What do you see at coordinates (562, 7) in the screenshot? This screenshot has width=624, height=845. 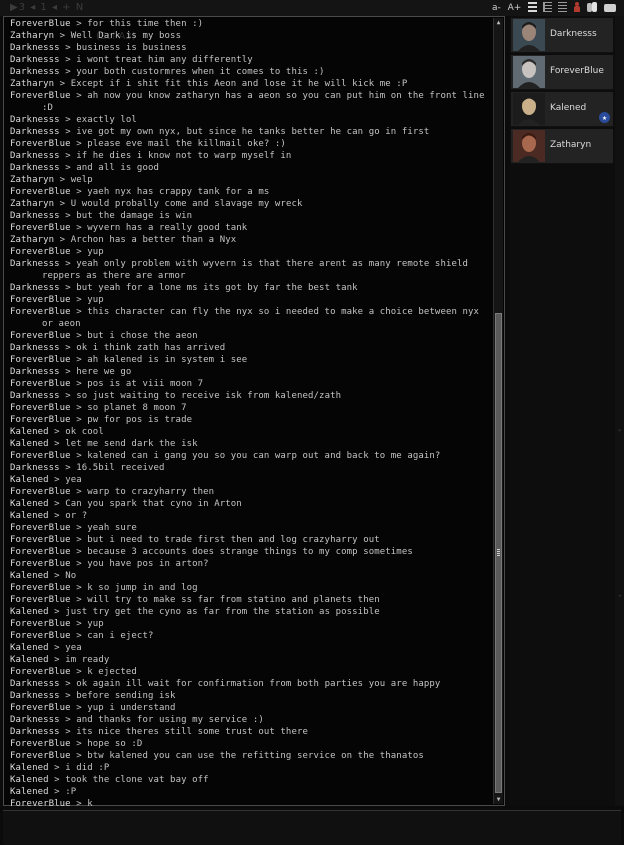 I see `compact-view-icon` at bounding box center [562, 7].